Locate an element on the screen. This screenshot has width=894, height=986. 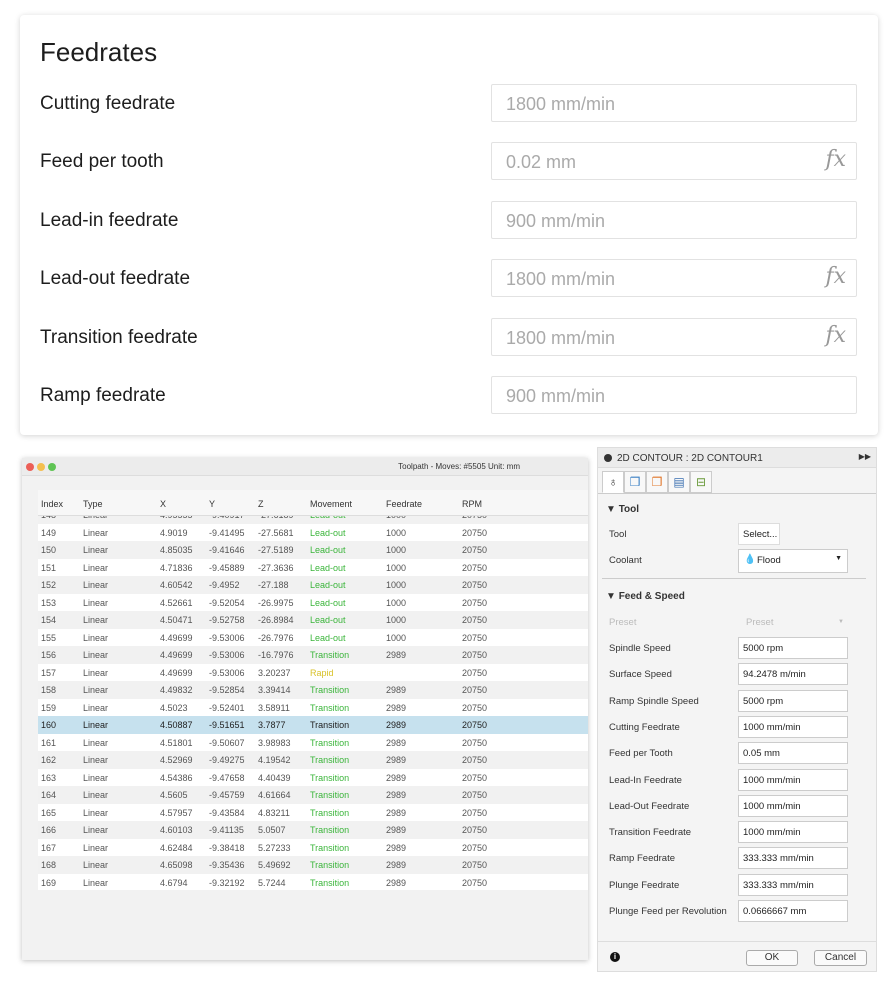
parameter-input: 0.05 mm is located at coordinates (793, 753).